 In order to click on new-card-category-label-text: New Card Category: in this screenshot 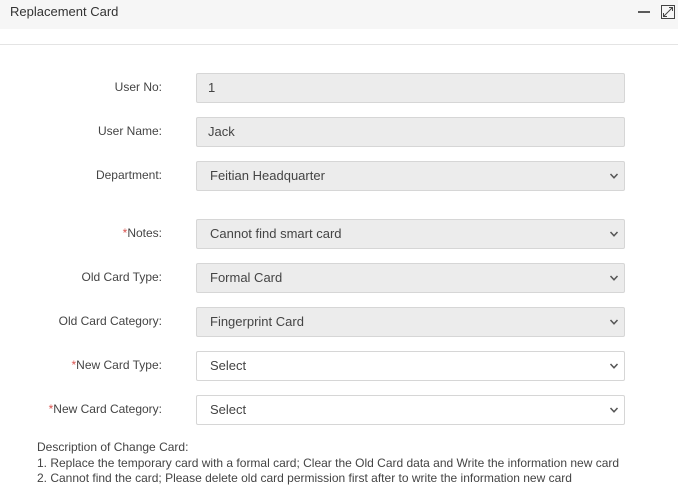, I will do `click(107, 409)`.